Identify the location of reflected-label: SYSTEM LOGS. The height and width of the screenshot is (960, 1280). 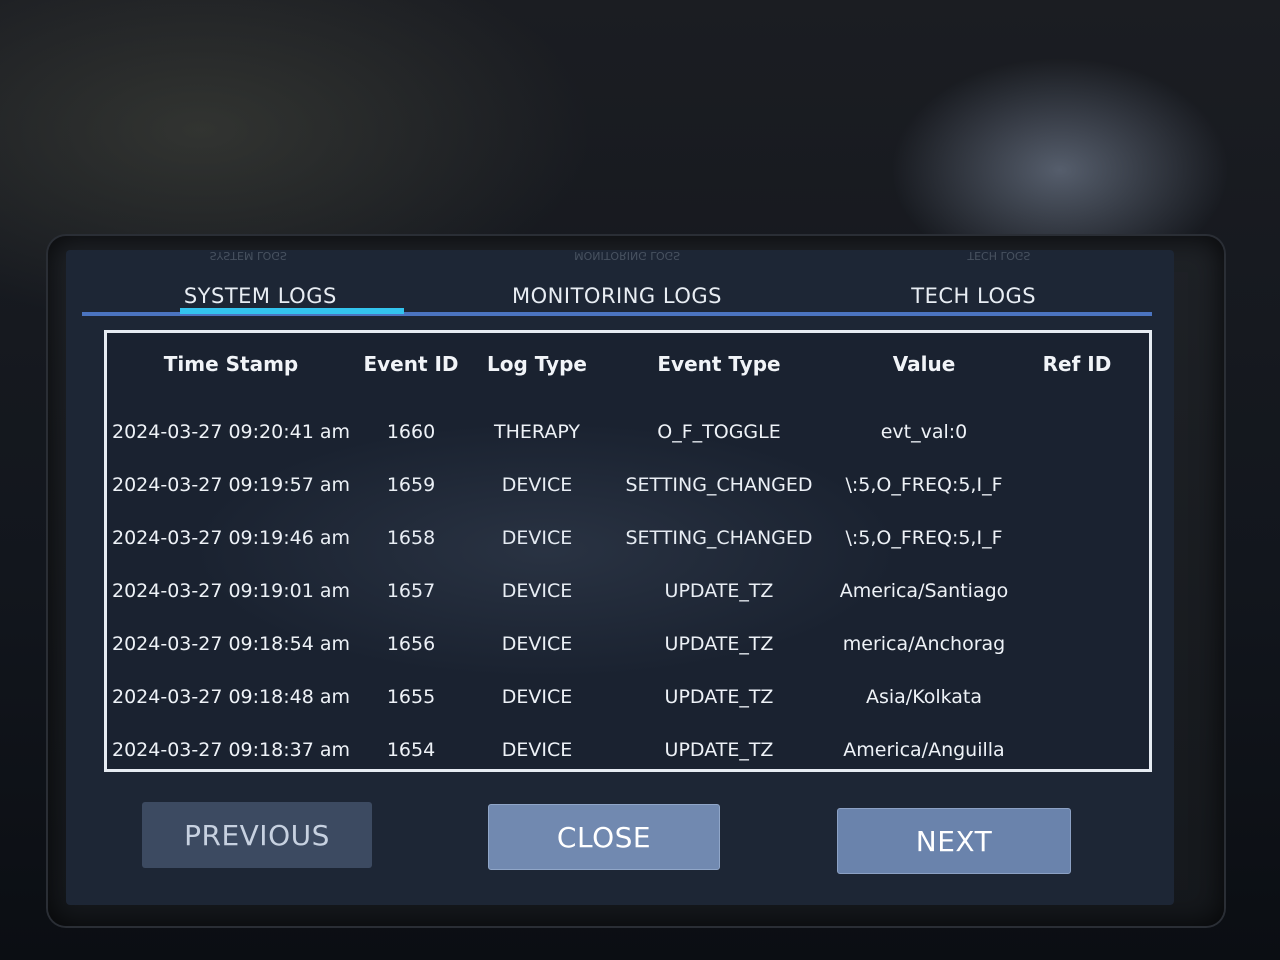
(248, 256).